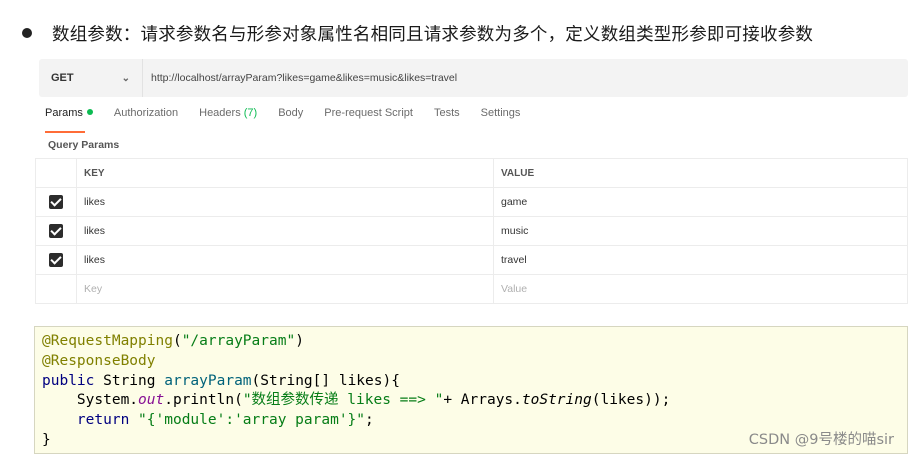 The height and width of the screenshot is (458, 908). Describe the element at coordinates (700, 260) in the screenshot. I see `param-value: travel` at that location.